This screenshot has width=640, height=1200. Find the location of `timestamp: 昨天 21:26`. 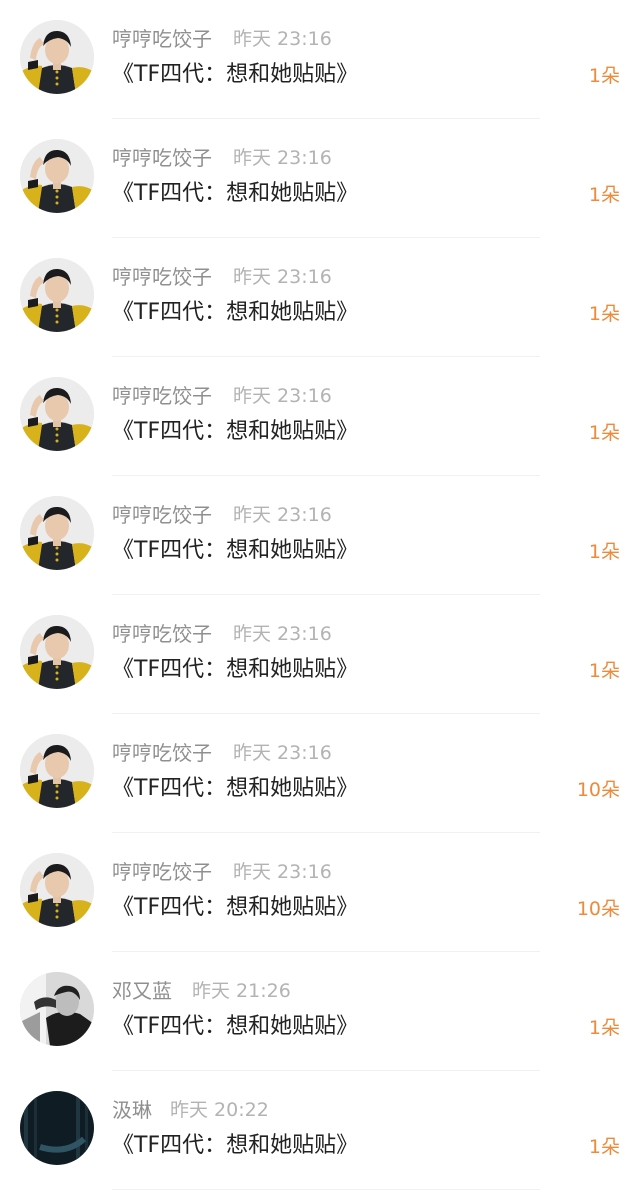

timestamp: 昨天 21:26 is located at coordinates (241, 991).